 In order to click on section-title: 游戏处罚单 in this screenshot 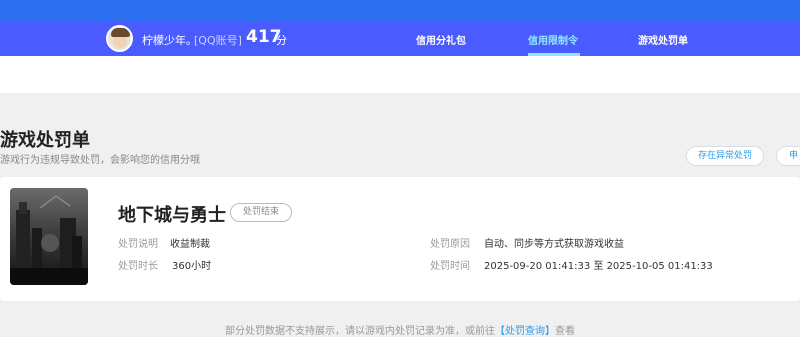, I will do `click(45, 140)`.